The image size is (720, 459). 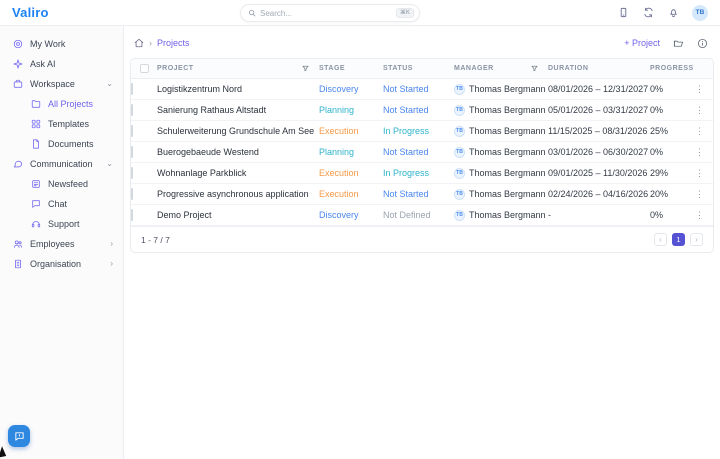 I want to click on sidebar-item-templates: Templates, so click(x=61, y=124).